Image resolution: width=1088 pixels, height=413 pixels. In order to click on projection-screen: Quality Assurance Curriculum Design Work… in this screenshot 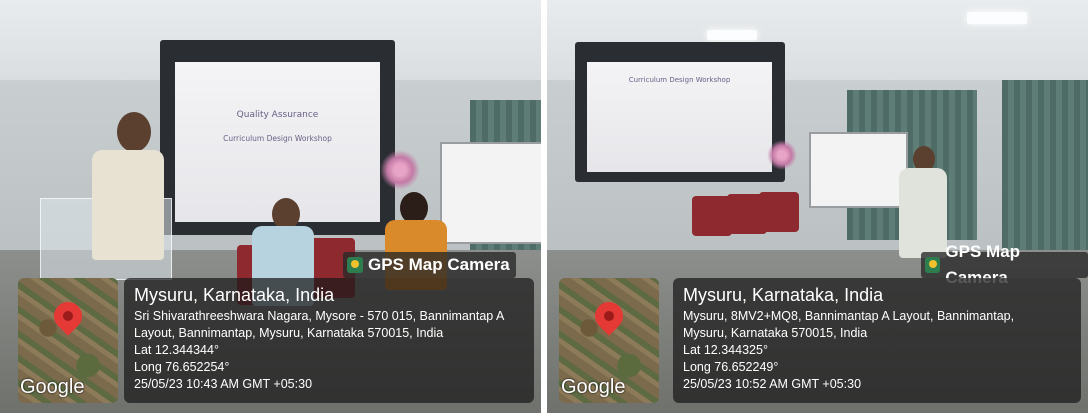, I will do `click(277, 142)`.